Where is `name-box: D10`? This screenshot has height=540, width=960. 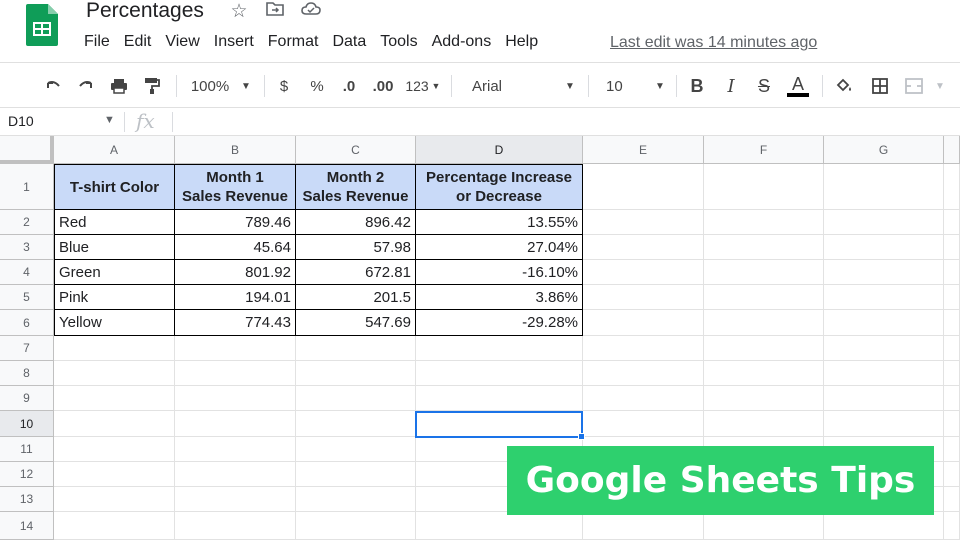 name-box: D10 is located at coordinates (21, 121).